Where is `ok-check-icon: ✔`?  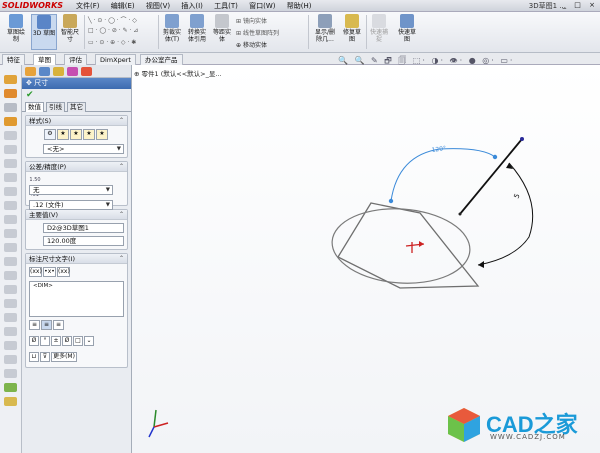 ok-check-icon: ✔ is located at coordinates (30, 95).